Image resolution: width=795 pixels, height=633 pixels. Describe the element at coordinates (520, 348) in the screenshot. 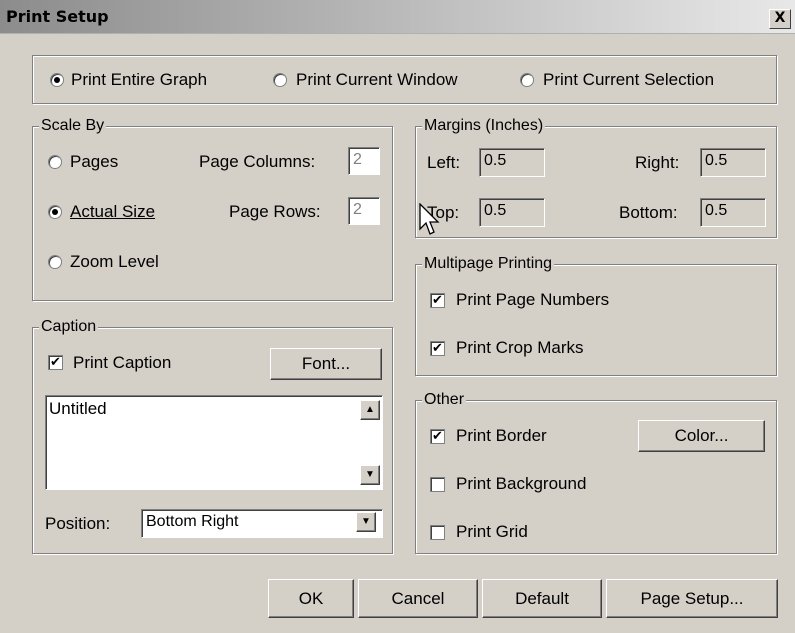

I see `label-print-crop-marks: Print Crop Marks` at that location.